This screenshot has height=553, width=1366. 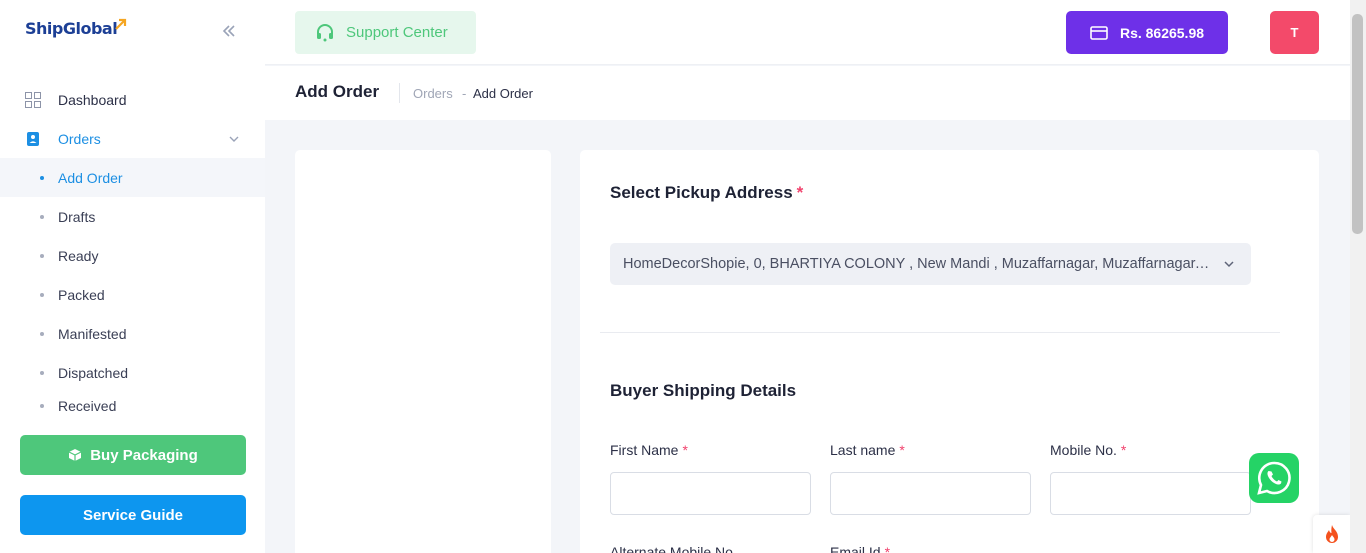 What do you see at coordinates (325, 32) in the screenshot?
I see `headset-icon` at bounding box center [325, 32].